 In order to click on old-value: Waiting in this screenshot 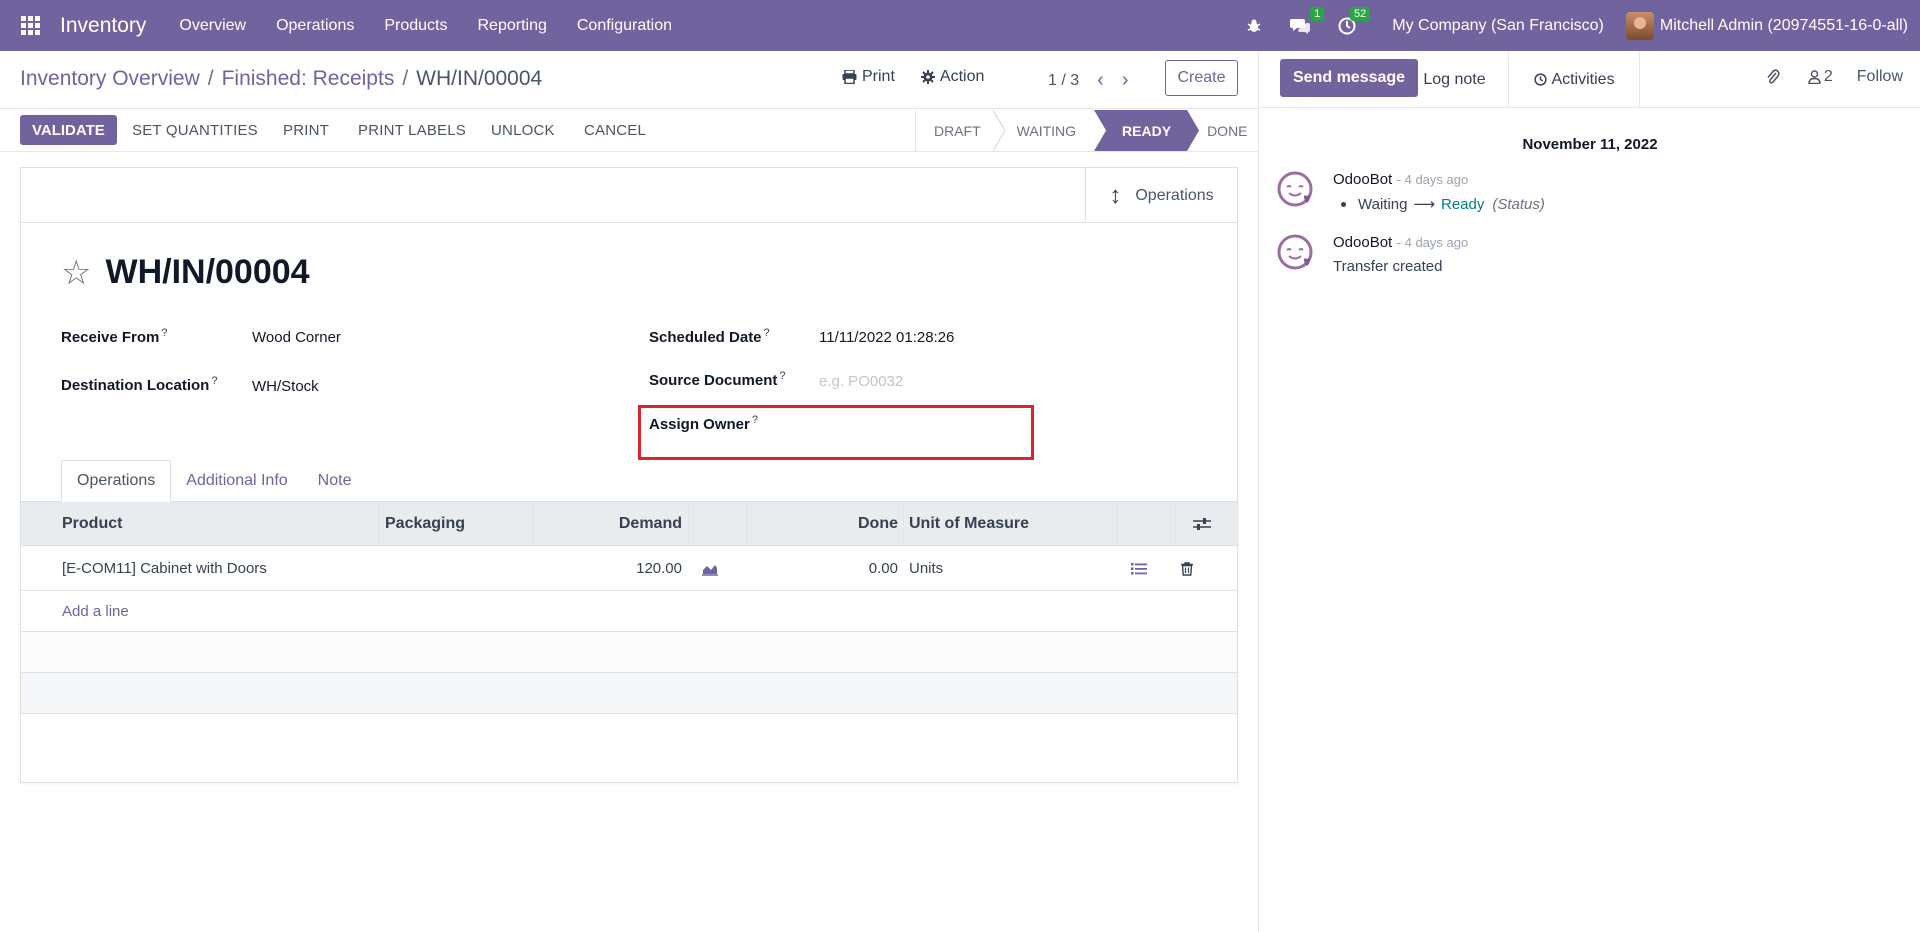, I will do `click(1383, 204)`.